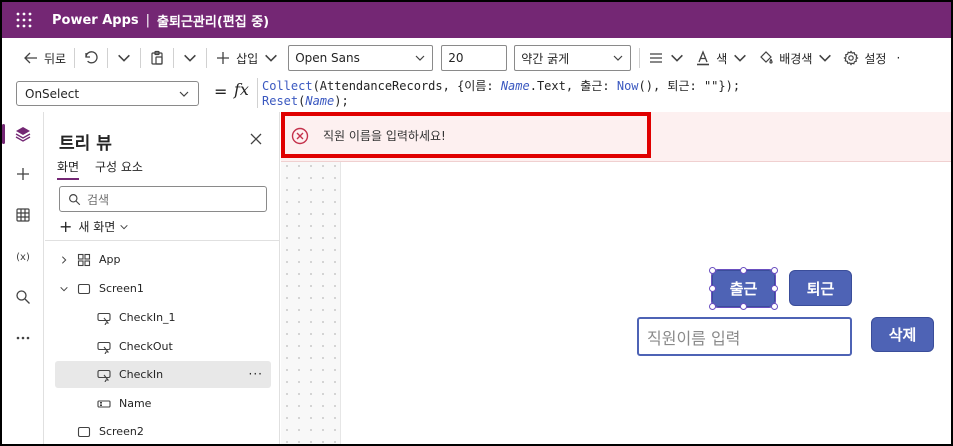 Image resolution: width=953 pixels, height=446 pixels. What do you see at coordinates (147, 317) in the screenshot?
I see `tree-item-label: CheckIn_1` at bounding box center [147, 317].